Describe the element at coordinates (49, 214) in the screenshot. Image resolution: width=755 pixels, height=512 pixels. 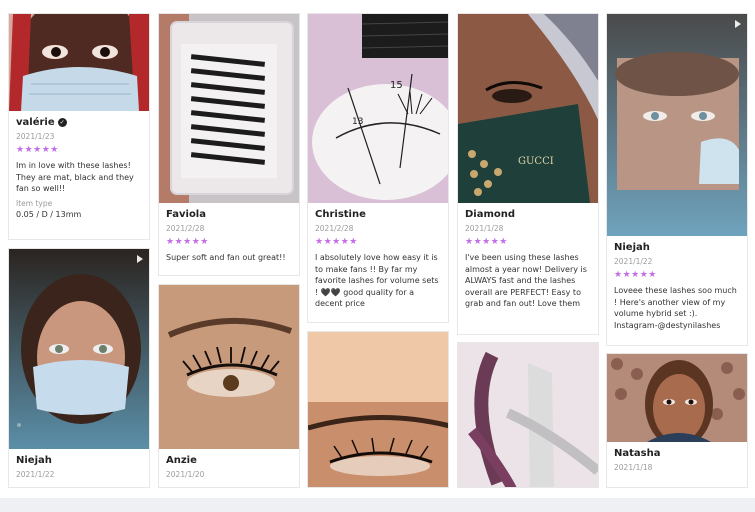
I see `item-type-value: 0.05 / D / 13mm` at that location.